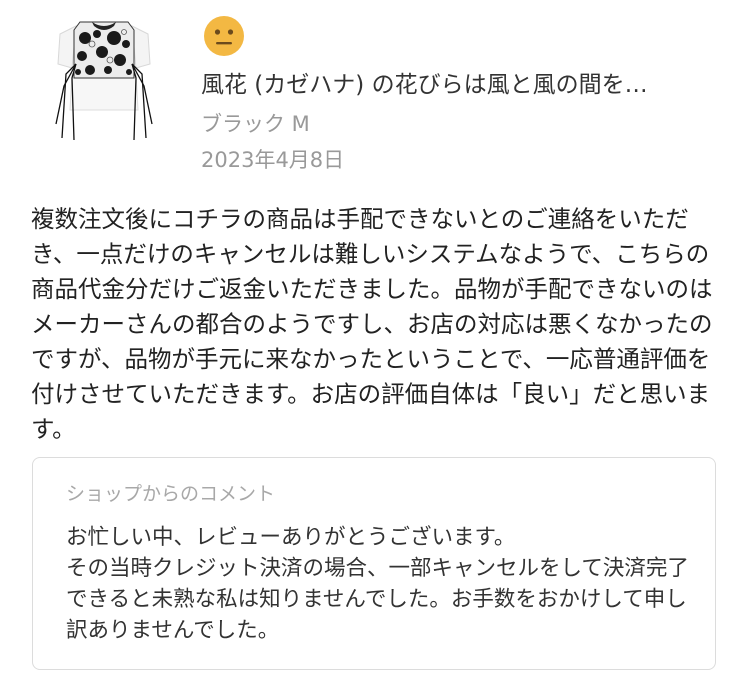 Image resolution: width=736 pixels, height=678 pixels. I want to click on product-image, so click(104, 79).